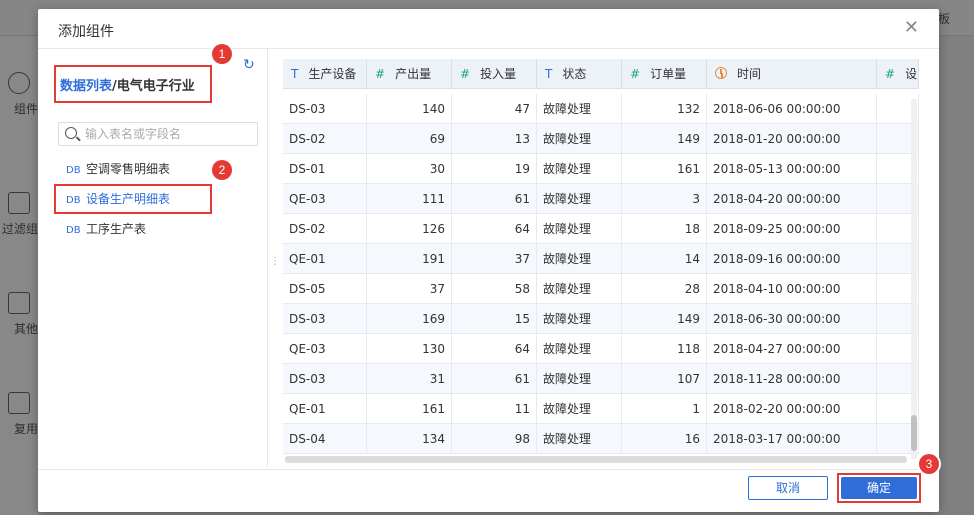 Image resolution: width=974 pixels, height=515 pixels. I want to click on table-cell: 69, so click(409, 139).